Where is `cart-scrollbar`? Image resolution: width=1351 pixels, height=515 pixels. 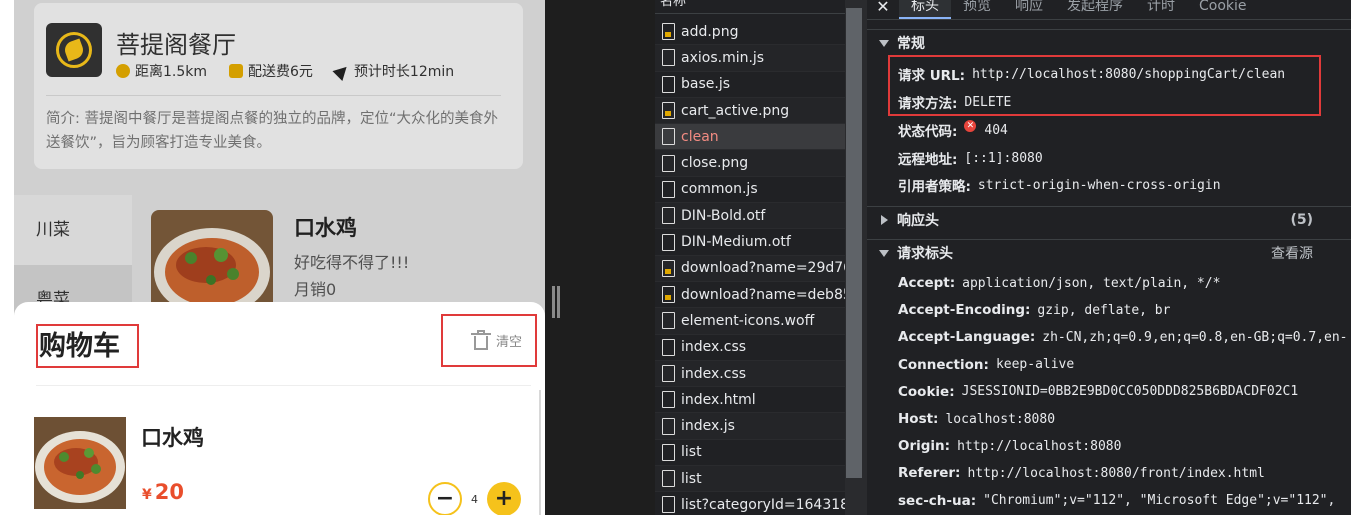 cart-scrollbar is located at coordinates (540, 452).